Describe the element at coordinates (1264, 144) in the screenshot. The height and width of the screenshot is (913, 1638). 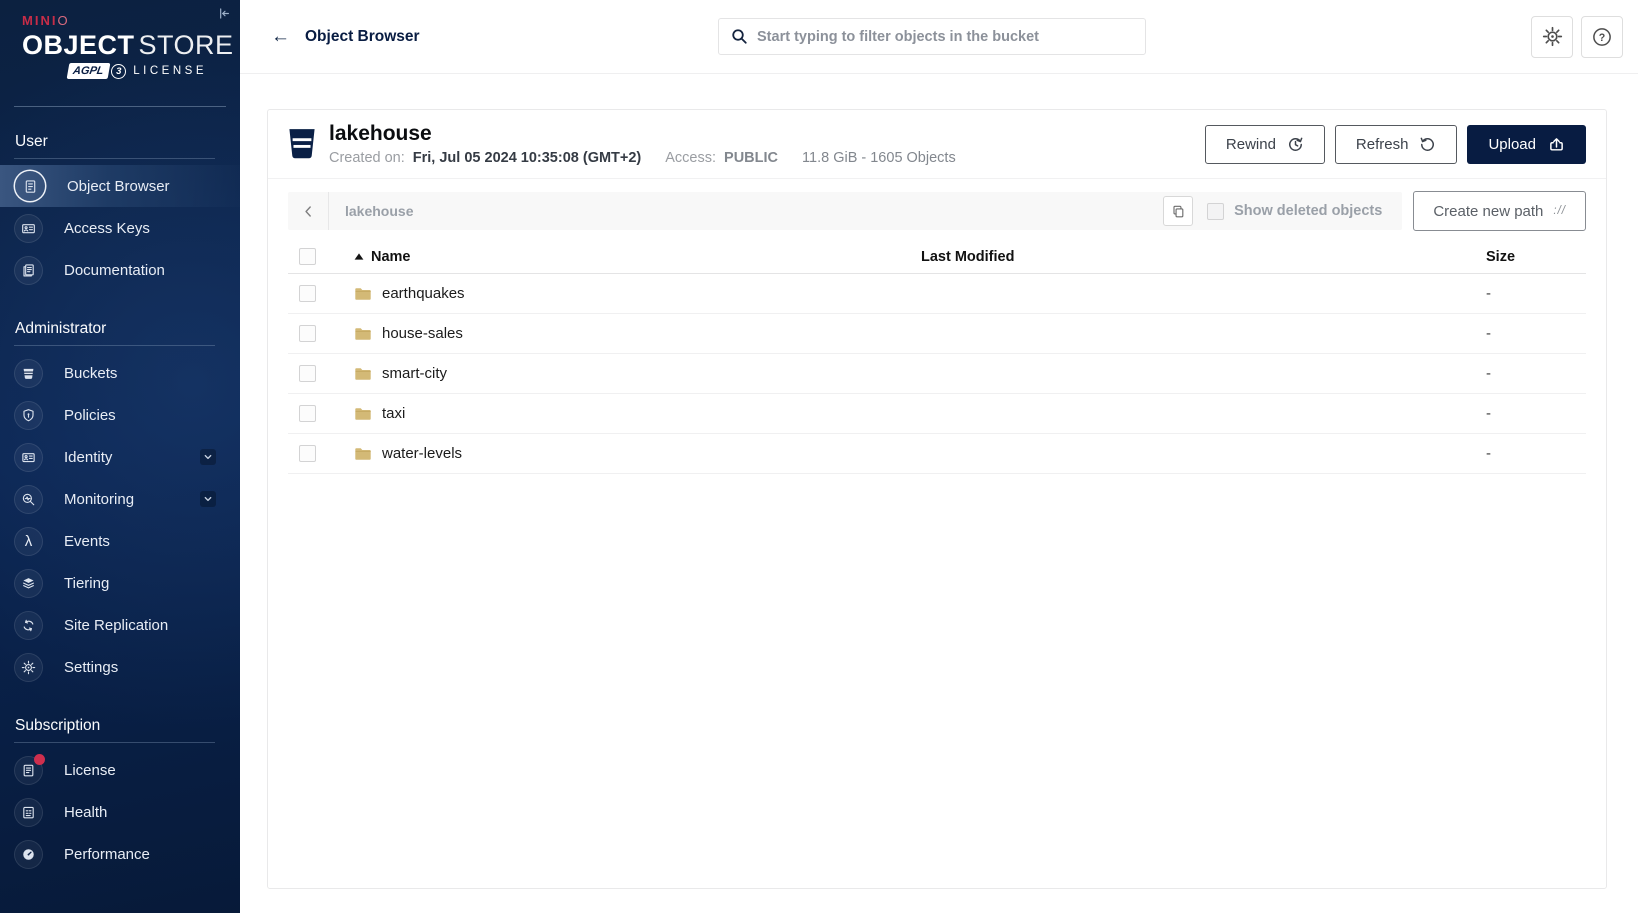
I see `rewind-button: Rewind` at that location.